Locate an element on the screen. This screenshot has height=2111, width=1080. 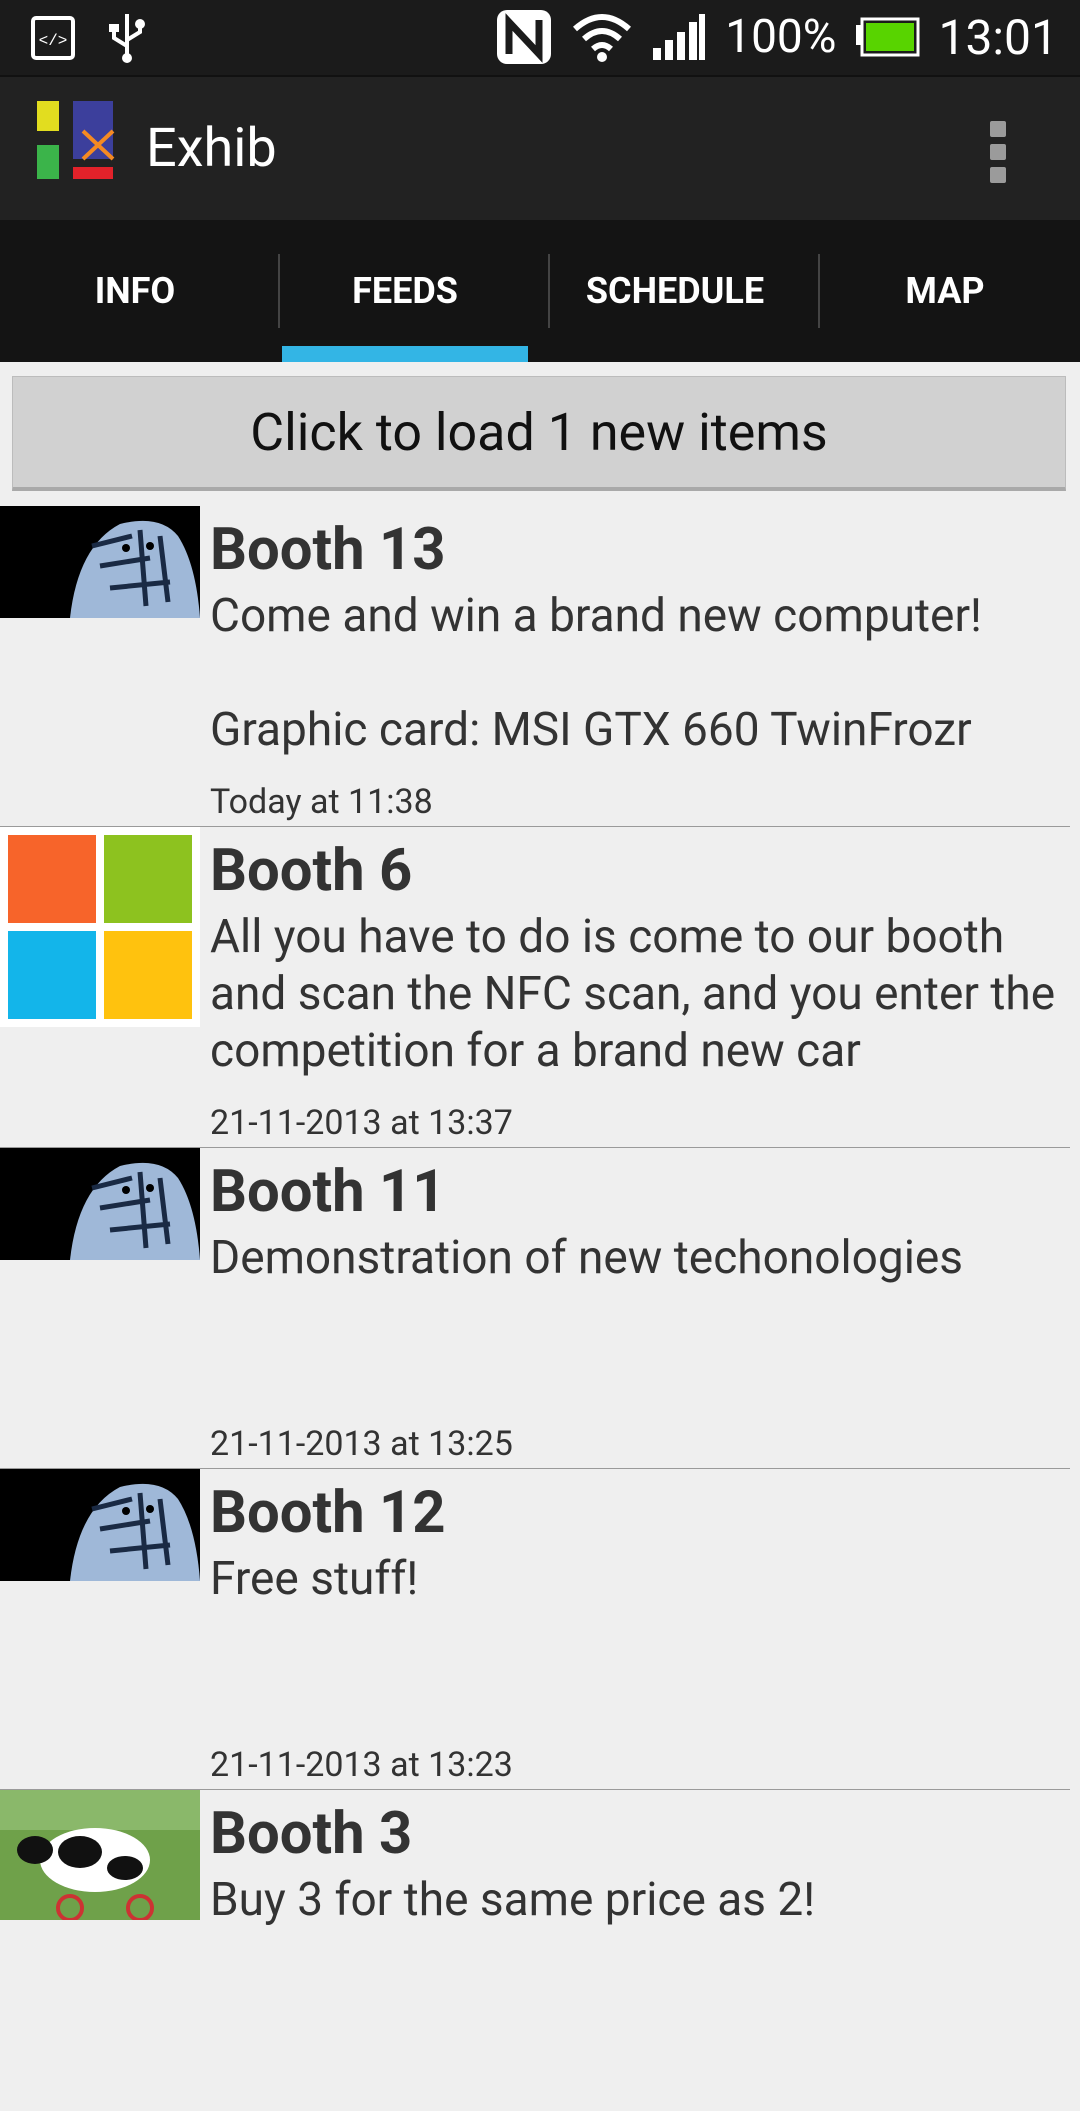
feed-message: Buy 3 for the same price as 2! is located at coordinates (513, 1900).